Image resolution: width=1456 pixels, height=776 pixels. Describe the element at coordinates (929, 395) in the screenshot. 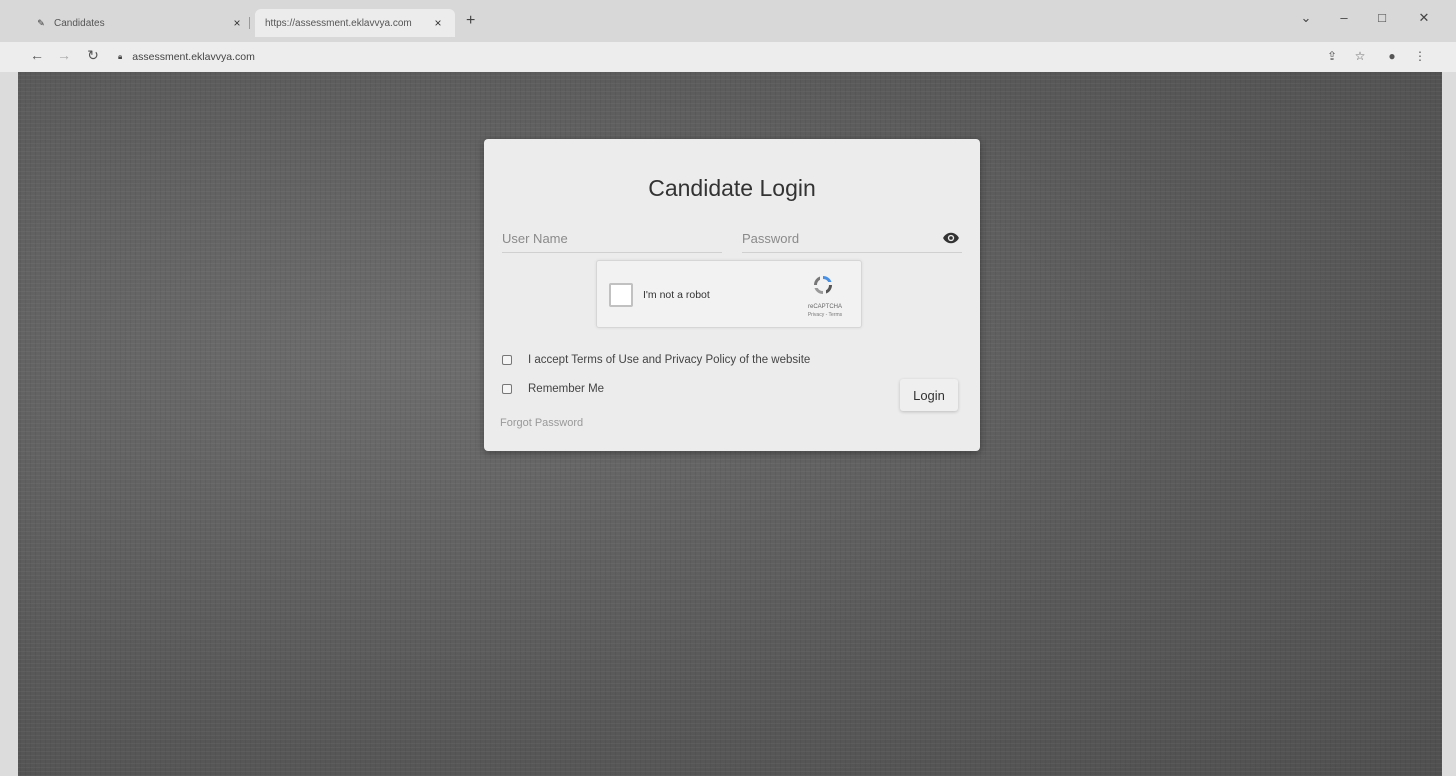

I see `login-button: Login` at that location.